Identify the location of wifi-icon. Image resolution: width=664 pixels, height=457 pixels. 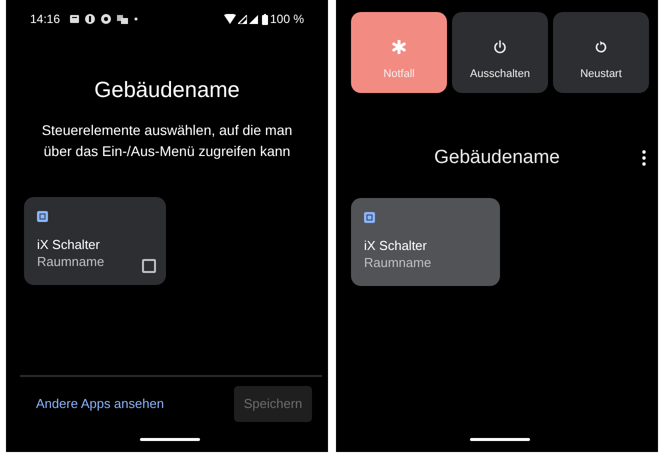
(230, 19).